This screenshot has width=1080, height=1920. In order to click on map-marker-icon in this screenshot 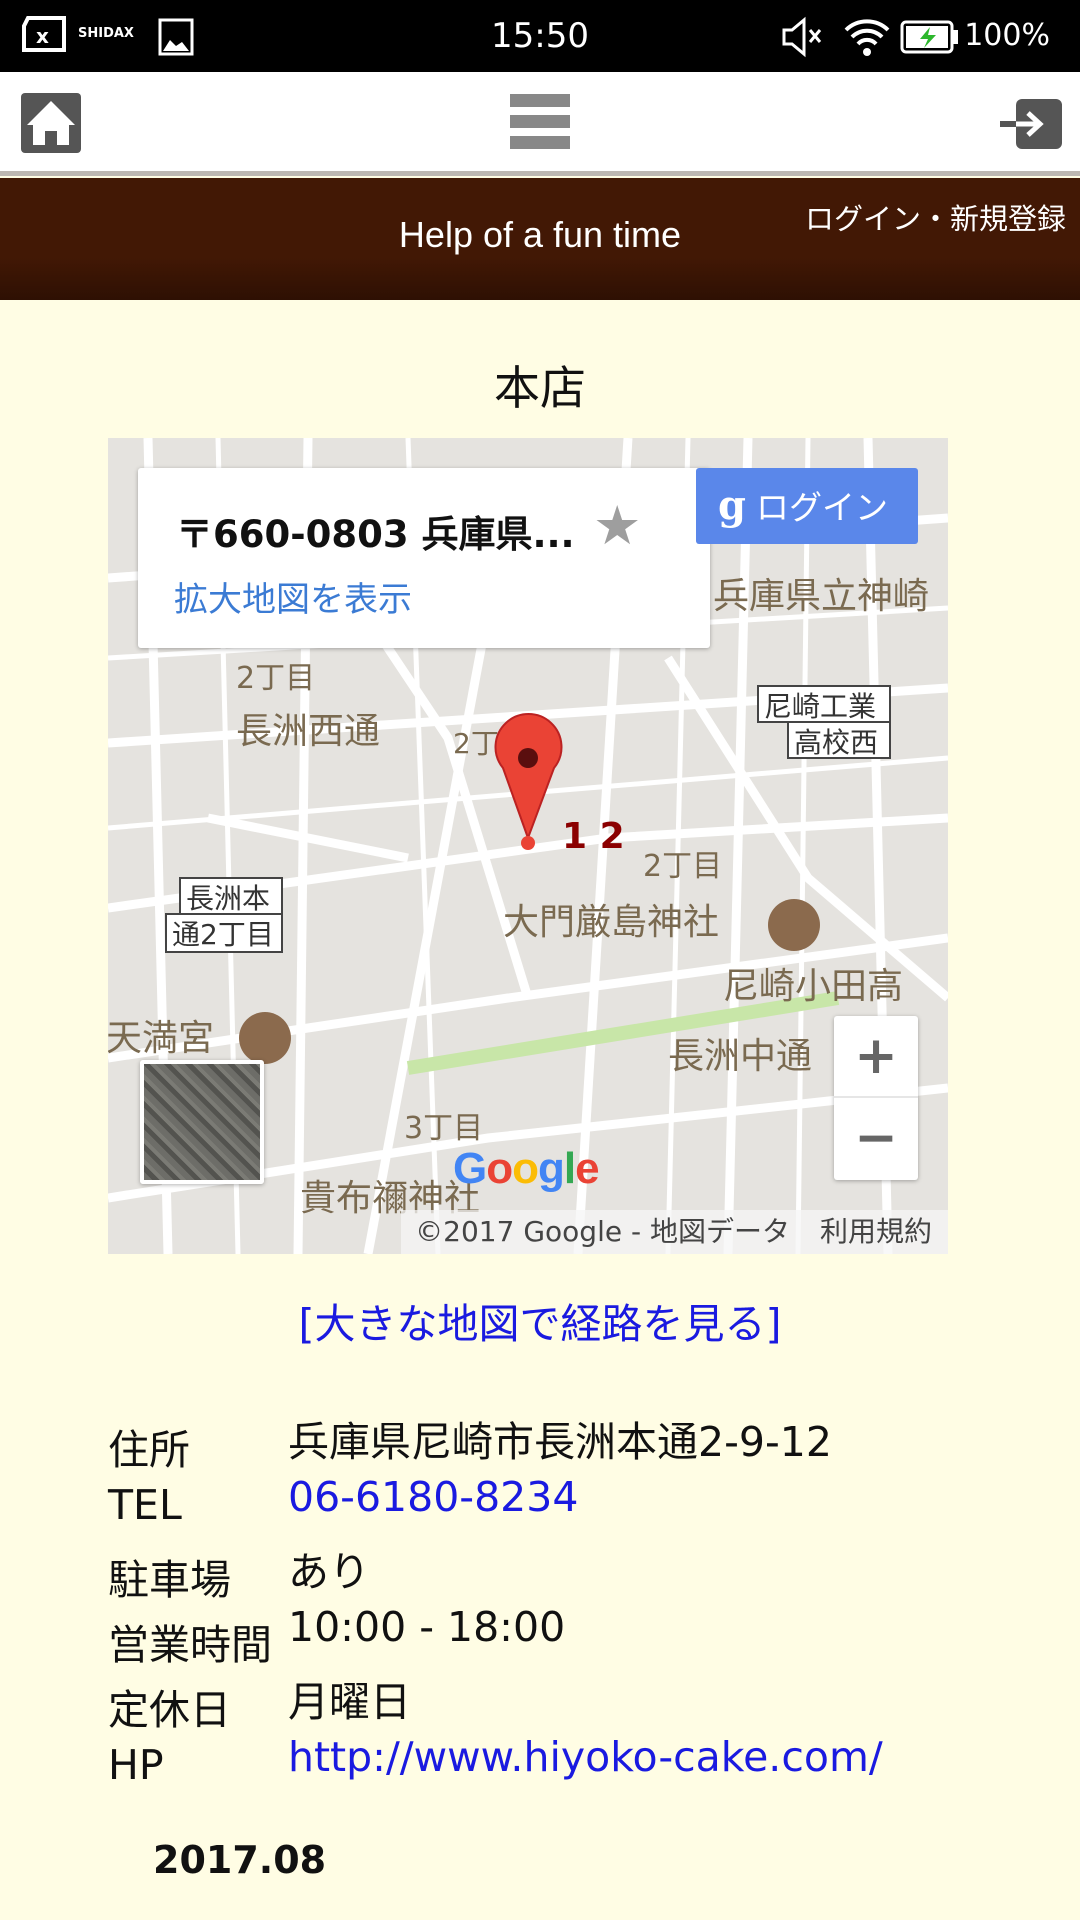, I will do `click(528, 781)`.